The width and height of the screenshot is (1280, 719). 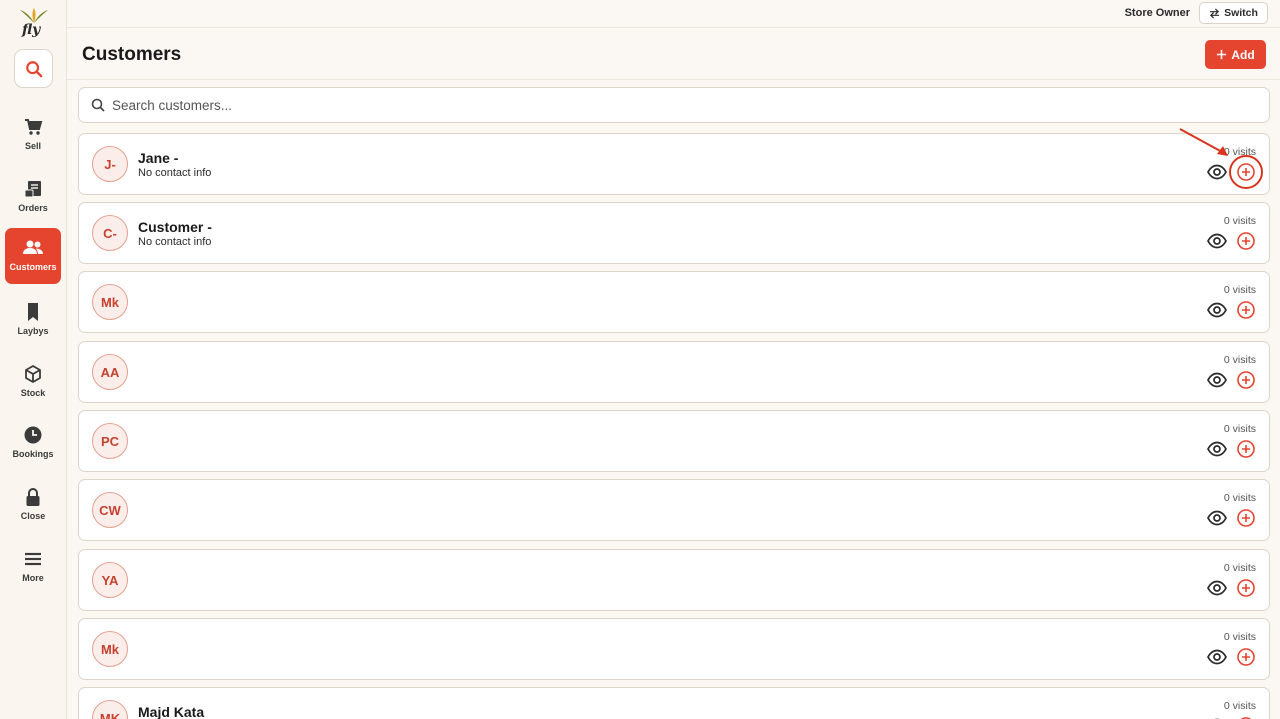 What do you see at coordinates (33, 331) in the screenshot?
I see `sidebar-item-label: Laybys` at bounding box center [33, 331].